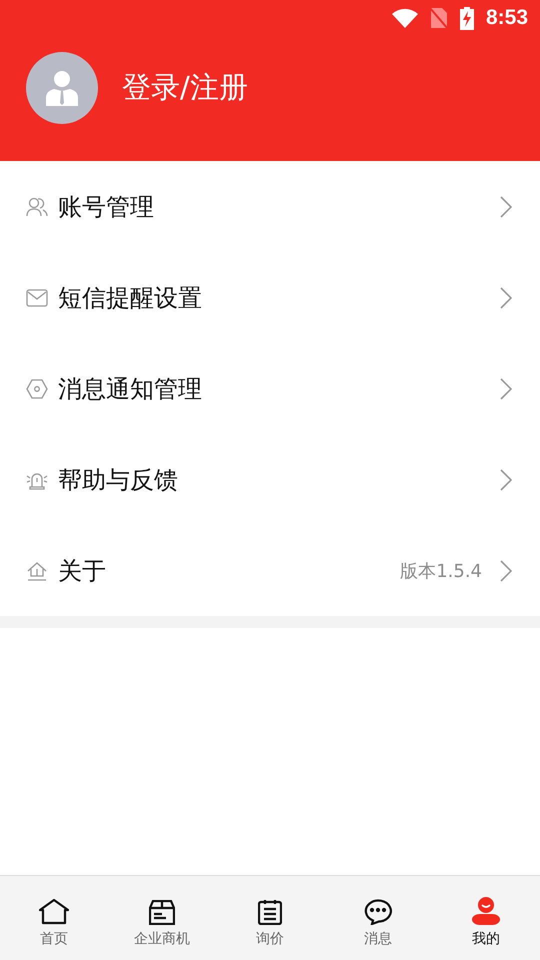 This screenshot has width=540, height=960. I want to click on menu-item: 关于 版本1.5.4, so click(270, 570).